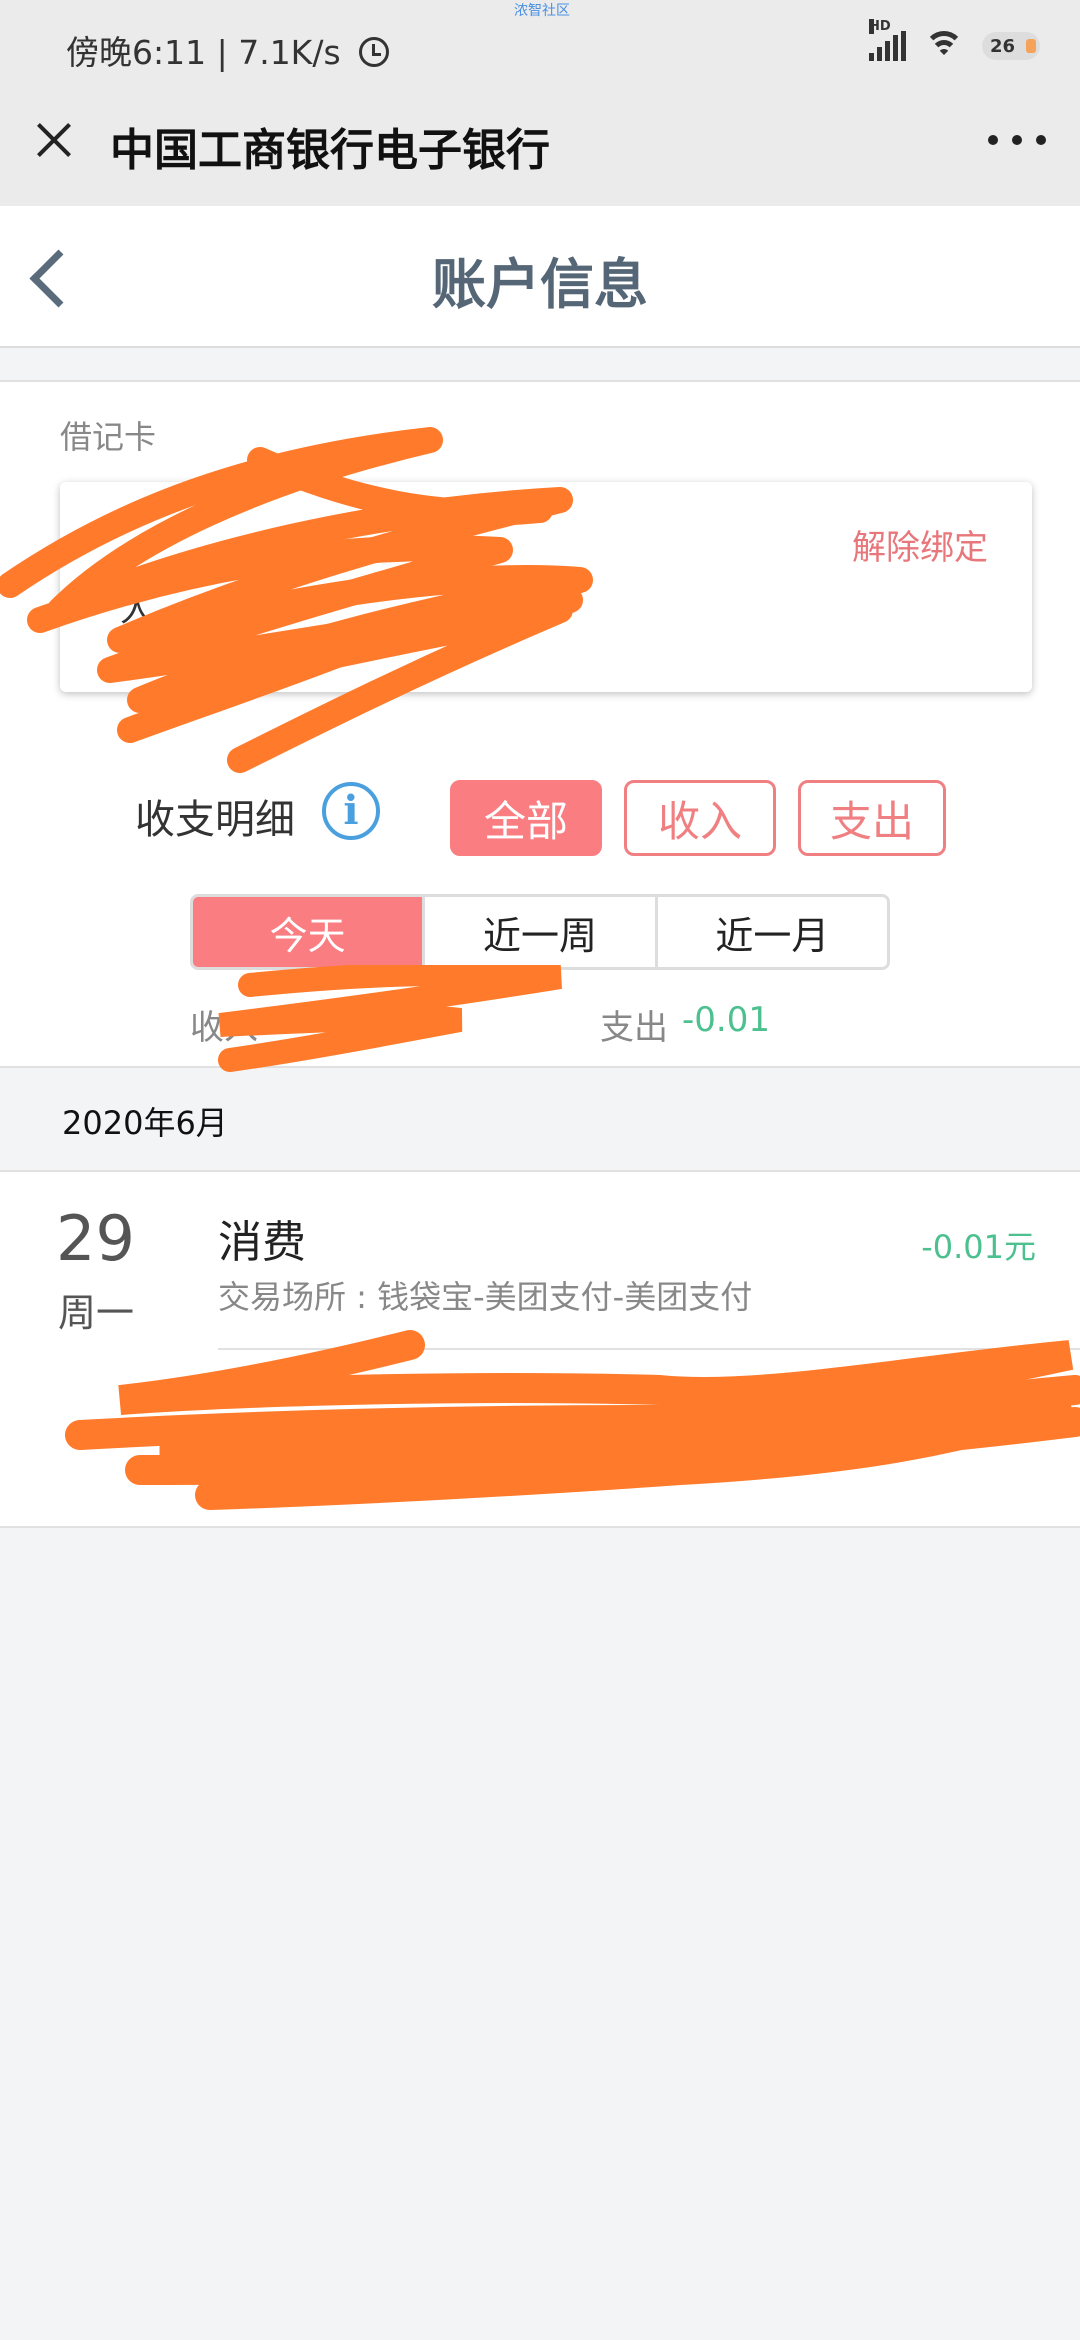 The image size is (1080, 2340). What do you see at coordinates (649, 1349) in the screenshot?
I see `divider` at bounding box center [649, 1349].